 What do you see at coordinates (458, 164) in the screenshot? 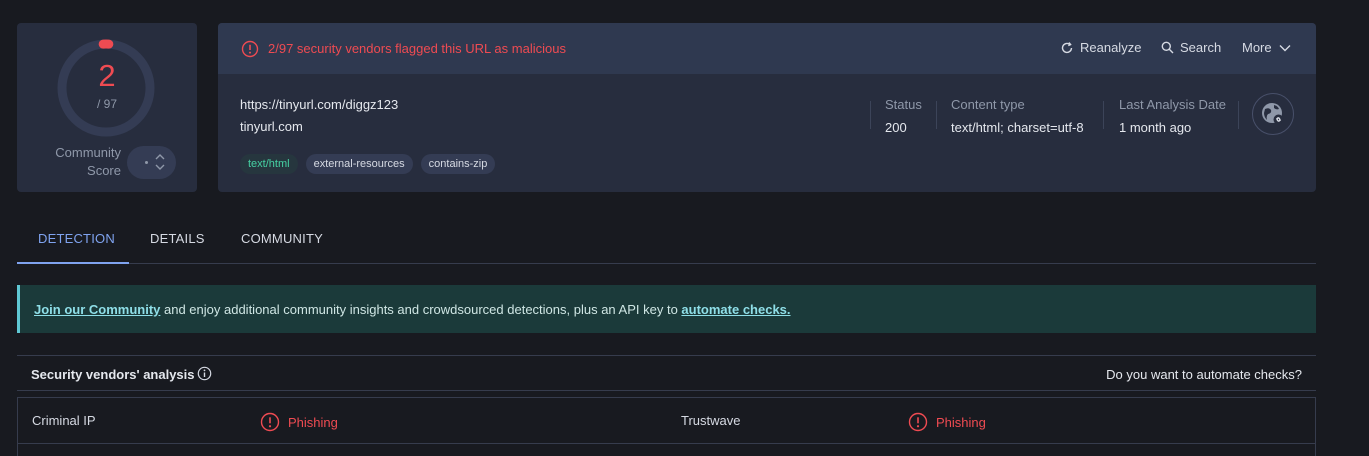
I see `tag-contains-zip: contains-zip` at bounding box center [458, 164].